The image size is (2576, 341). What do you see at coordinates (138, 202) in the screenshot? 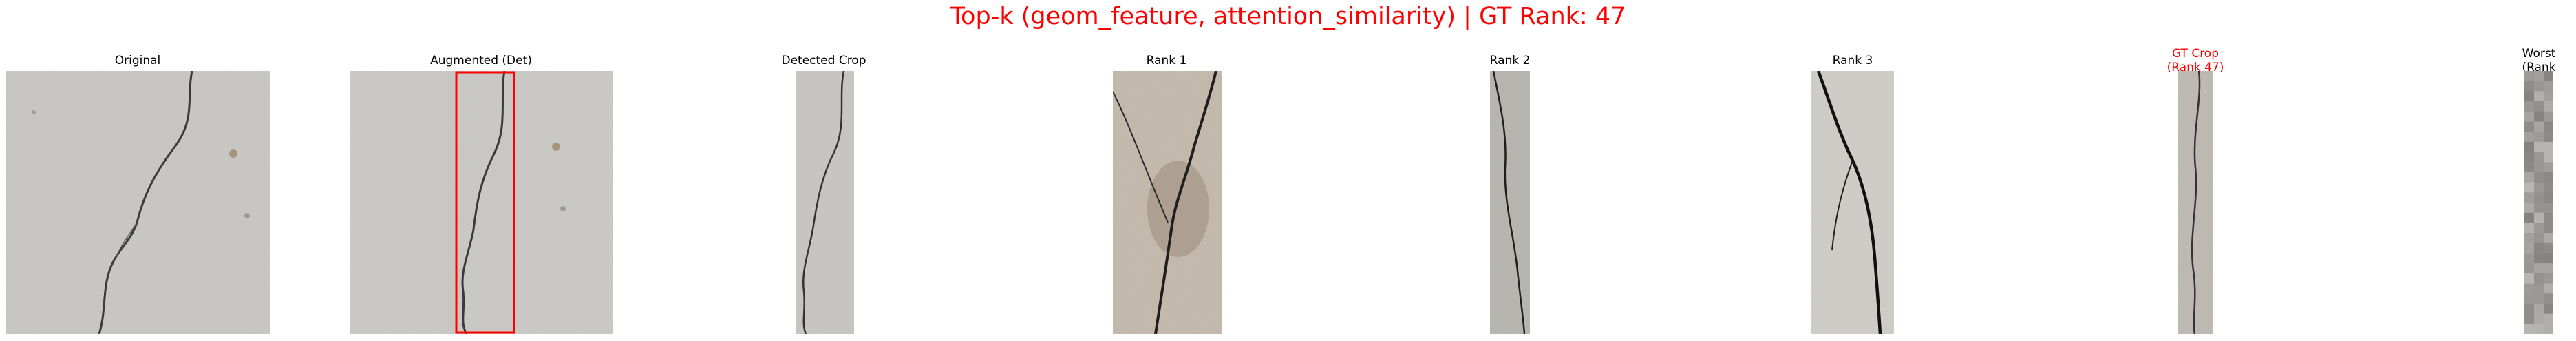
I see `image-original` at bounding box center [138, 202].